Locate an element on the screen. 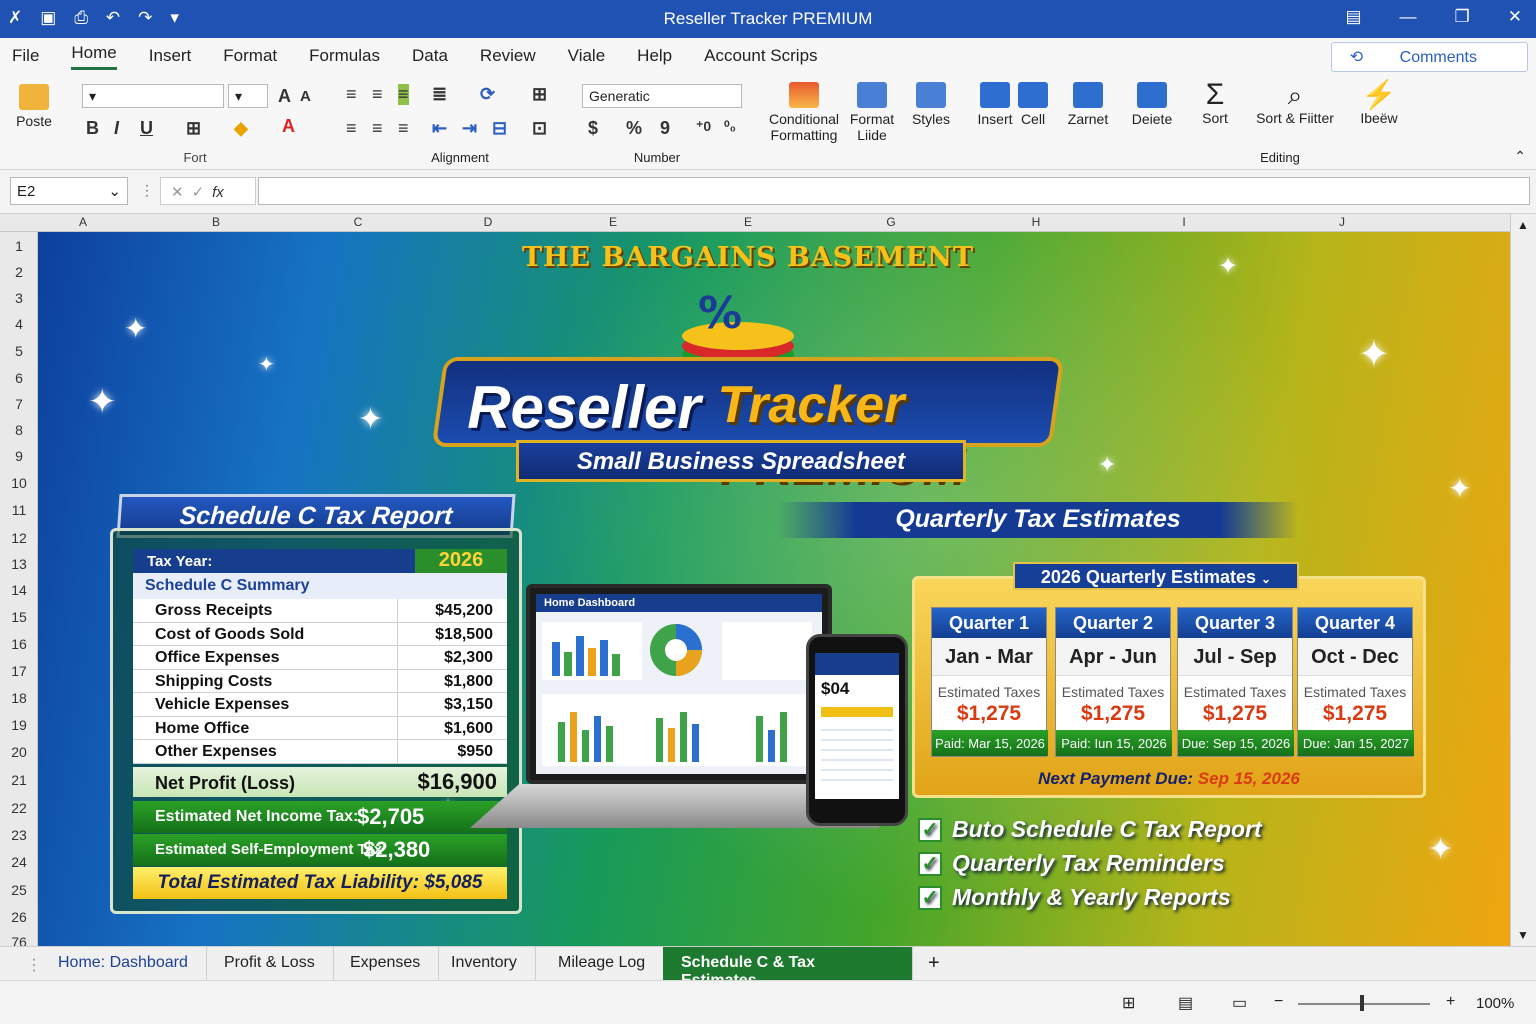  normal-view-icon: ⊞ is located at coordinates (1128, 1003).